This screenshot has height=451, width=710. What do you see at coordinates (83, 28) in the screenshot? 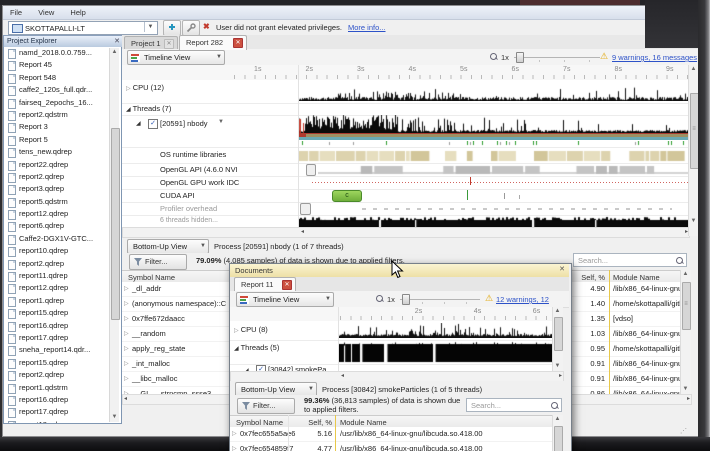
I see `target-machine-select: SKOTTAPALLI-LT ▼` at bounding box center [83, 28].